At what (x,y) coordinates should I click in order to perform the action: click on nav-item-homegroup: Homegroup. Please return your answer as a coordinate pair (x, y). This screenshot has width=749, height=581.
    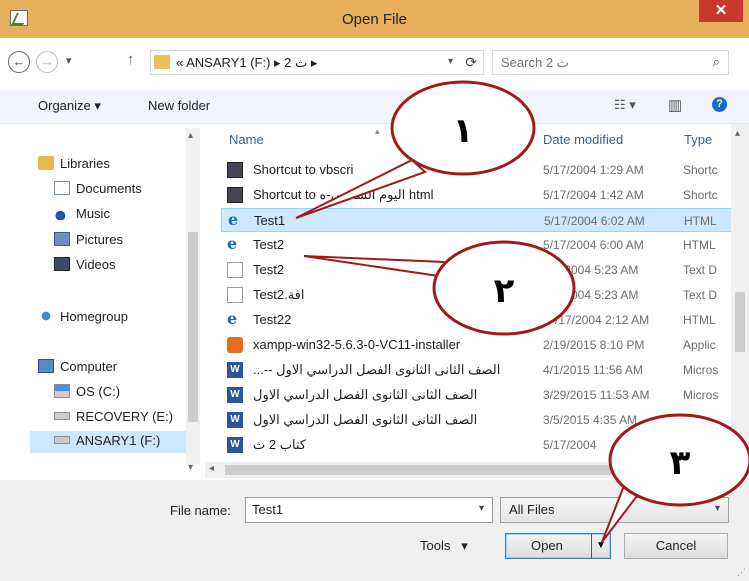
    Looking at the image, I should click on (83, 319).